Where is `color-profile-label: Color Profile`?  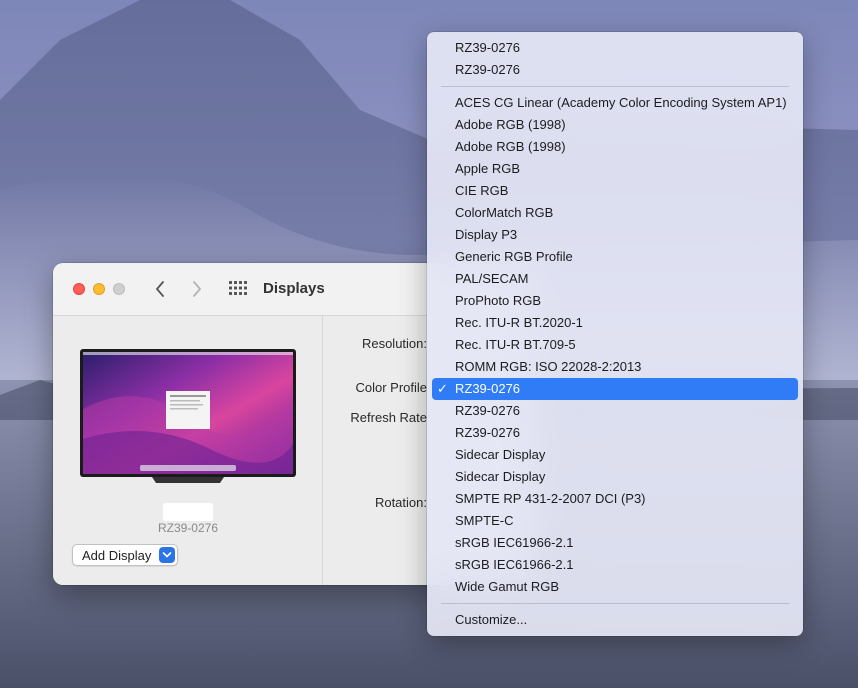 color-profile-label: Color Profile is located at coordinates (391, 387).